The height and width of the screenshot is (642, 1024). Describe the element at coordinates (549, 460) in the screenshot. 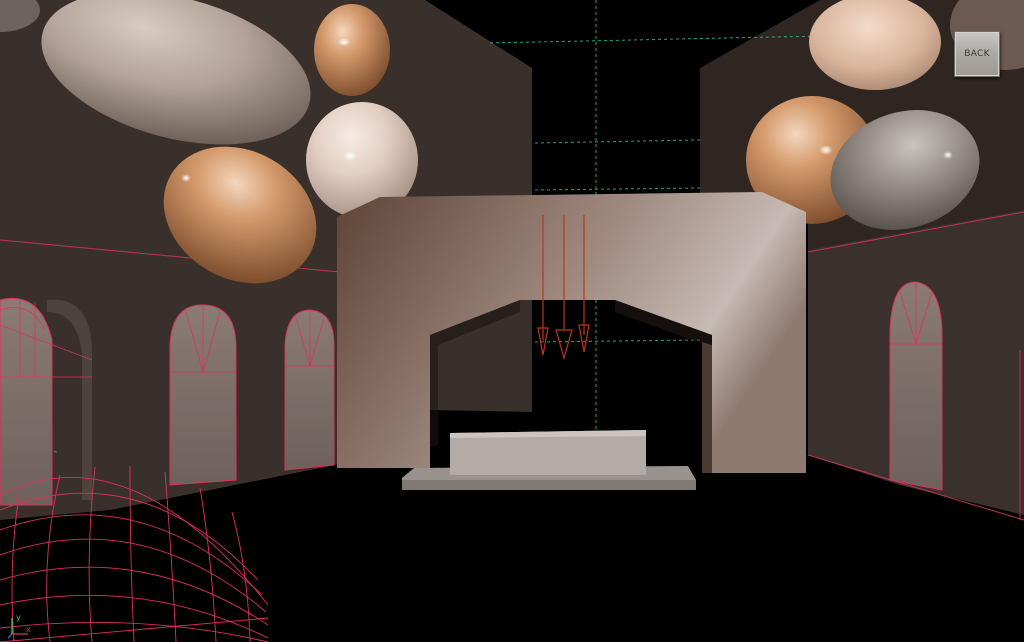

I see `altar` at that location.